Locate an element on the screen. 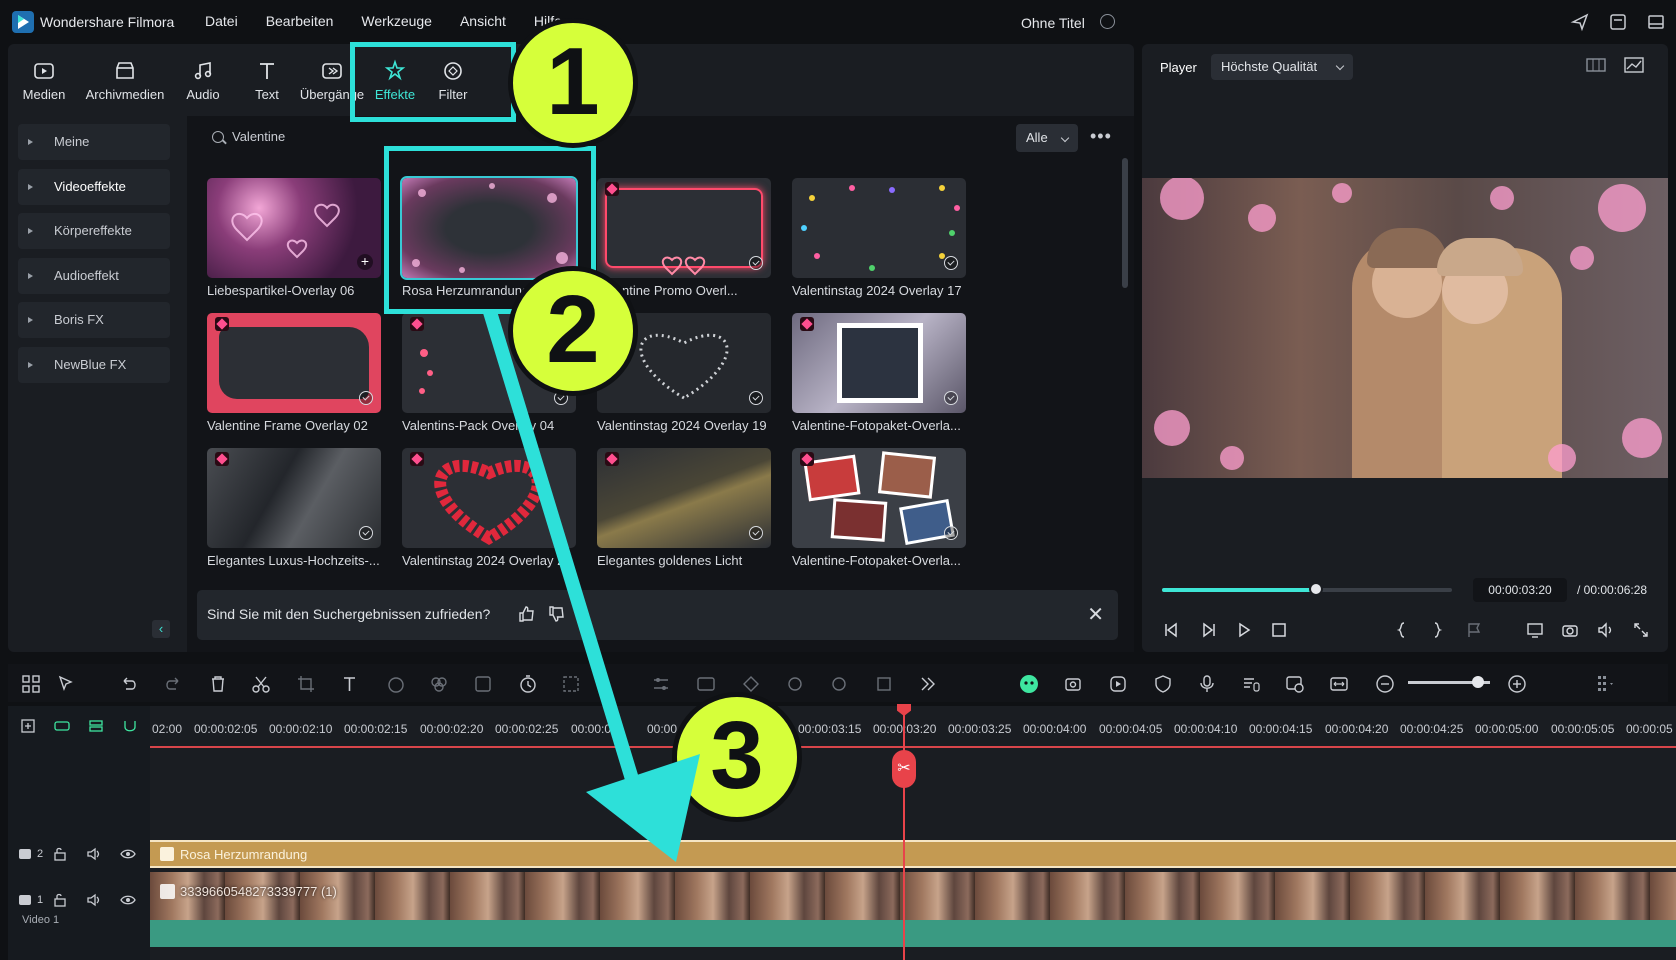 The width and height of the screenshot is (1676, 960). history-icon is located at coordinates (1618, 22).